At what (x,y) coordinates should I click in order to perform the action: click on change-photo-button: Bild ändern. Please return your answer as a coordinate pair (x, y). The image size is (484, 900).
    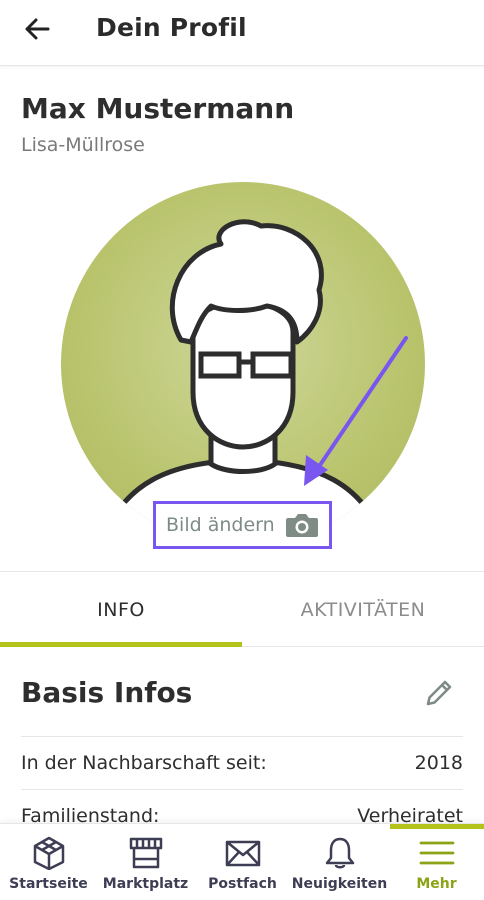
    Looking at the image, I should click on (242, 525).